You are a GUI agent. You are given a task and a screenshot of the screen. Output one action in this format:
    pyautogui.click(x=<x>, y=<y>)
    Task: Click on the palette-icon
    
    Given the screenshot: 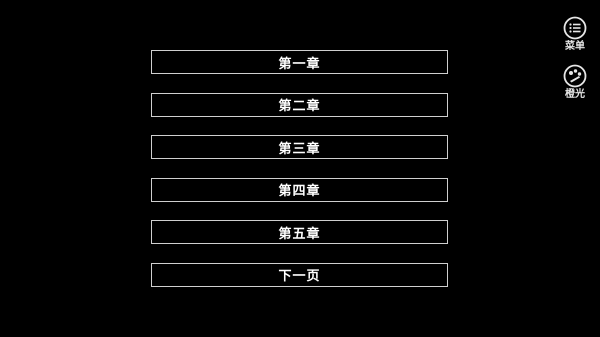 What is the action you would take?
    pyautogui.click(x=575, y=76)
    